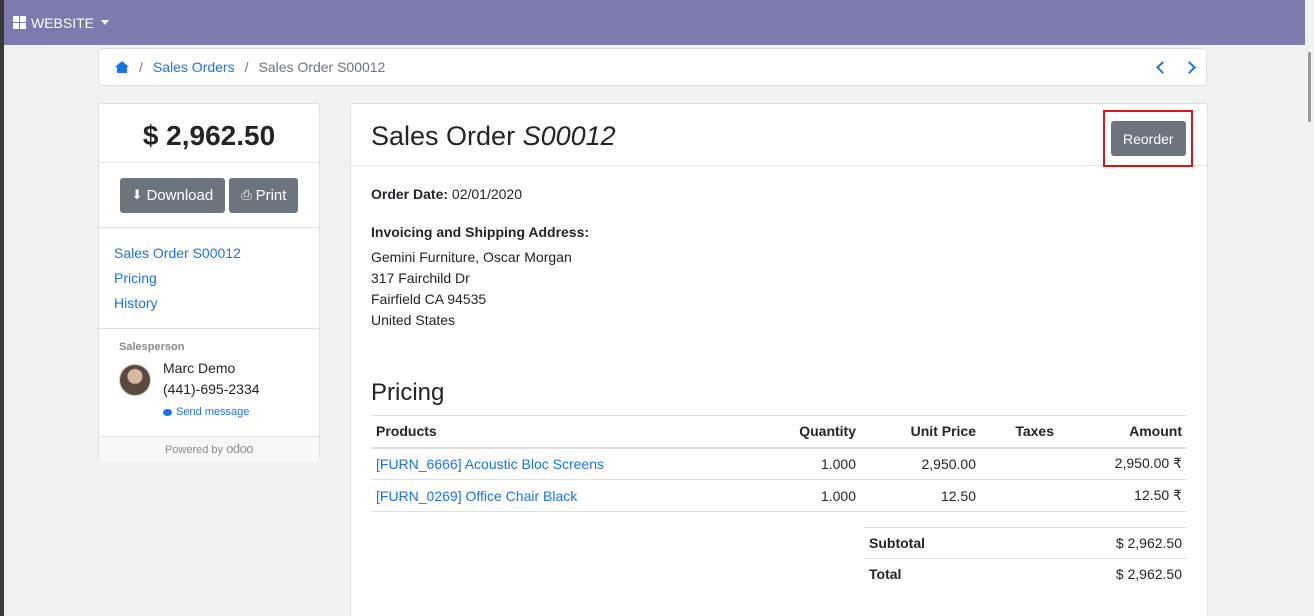  I want to click on download-icon: ⬇, so click(137, 194).